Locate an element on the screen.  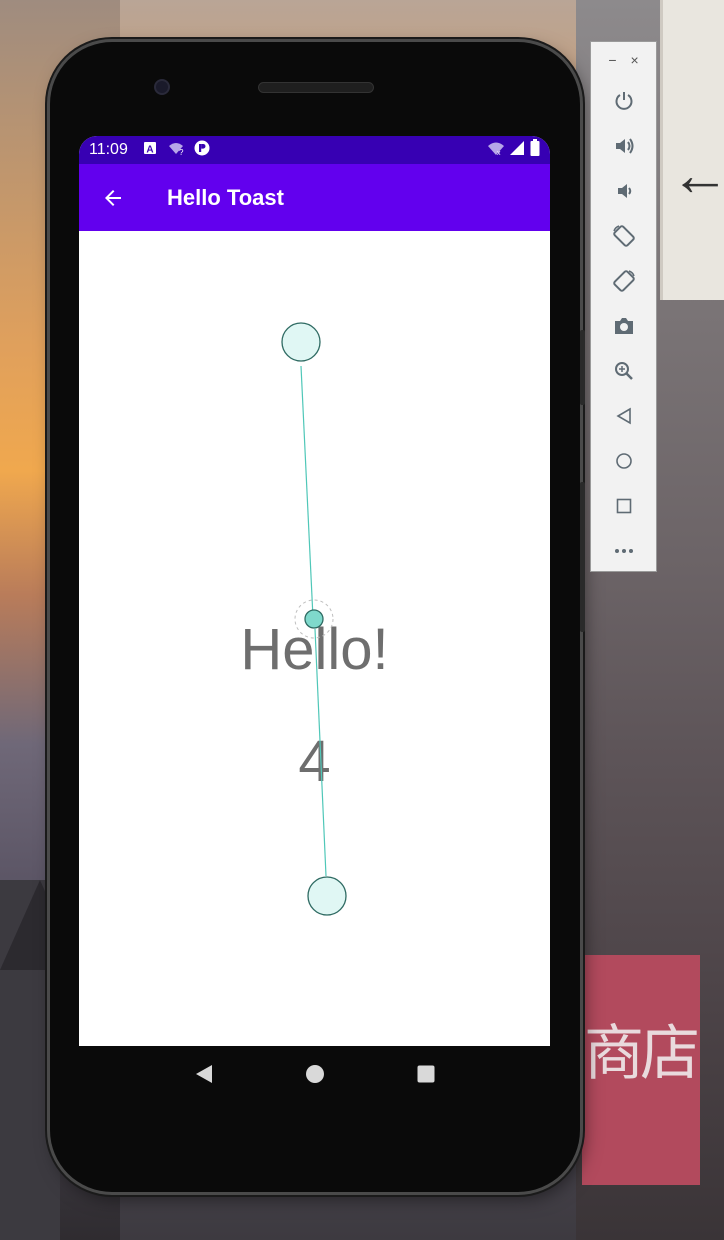
screenshot-button is located at coordinates (623, 325).